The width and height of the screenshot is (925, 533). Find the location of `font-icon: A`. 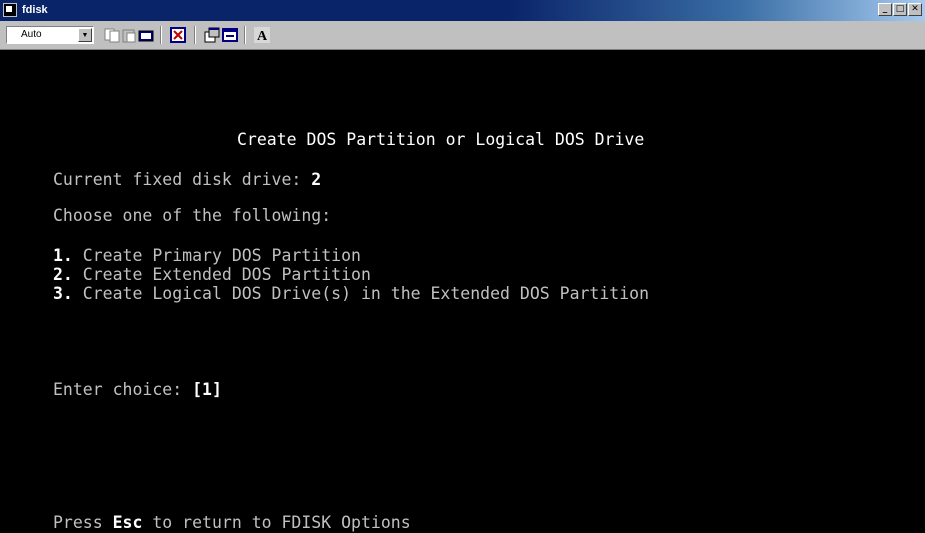

font-icon: A is located at coordinates (262, 35).